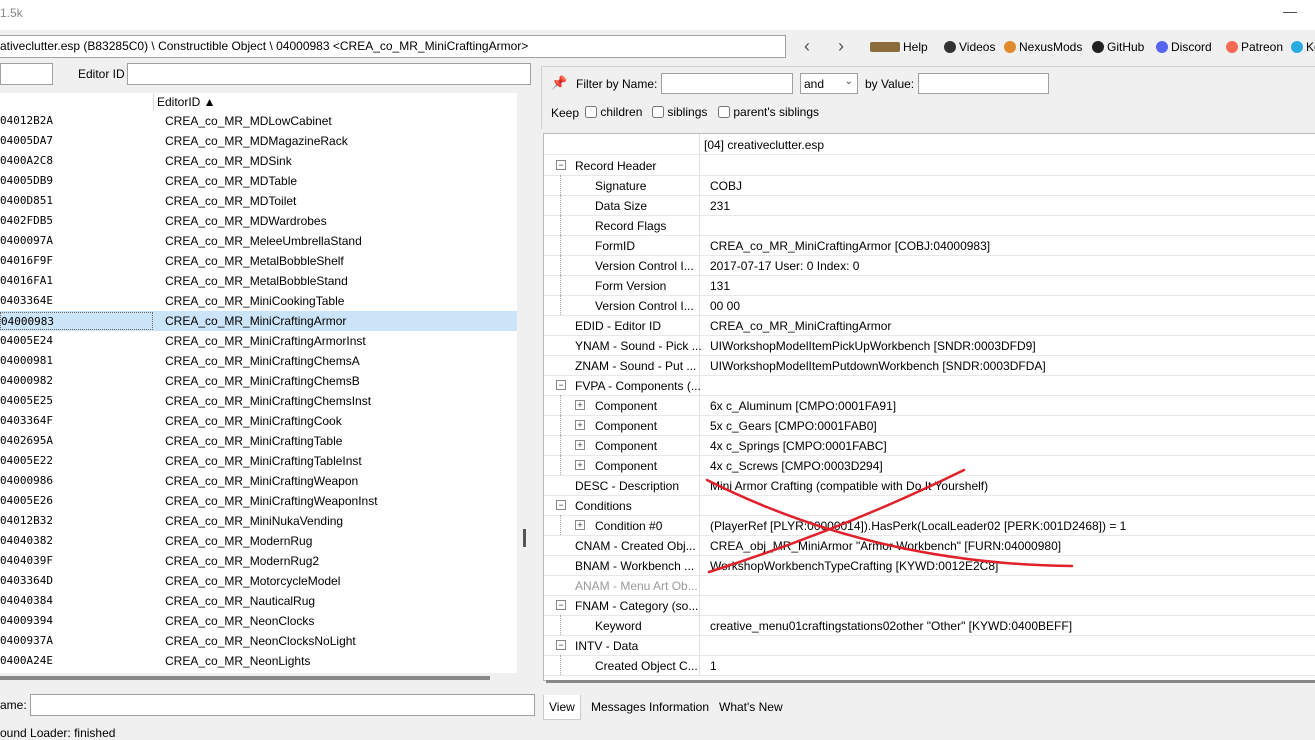 The image size is (1315, 740). Describe the element at coordinates (258, 621) in the screenshot. I see `list-item: 04009394 CREA_co_MR_NeonClocks` at that location.